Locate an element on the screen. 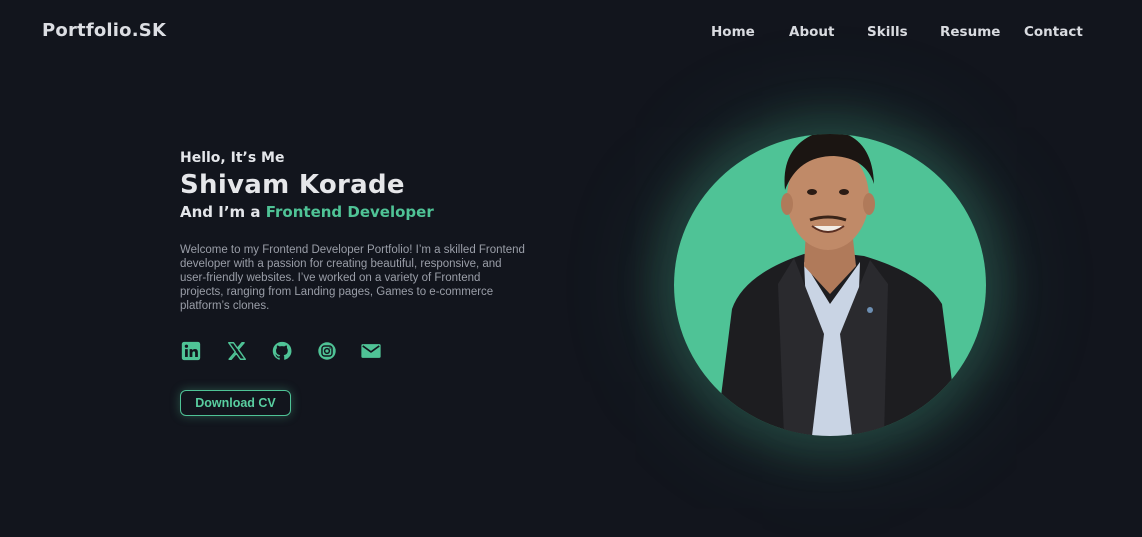 The height and width of the screenshot is (537, 1142). role-highlight: Frontend Developer is located at coordinates (349, 212).